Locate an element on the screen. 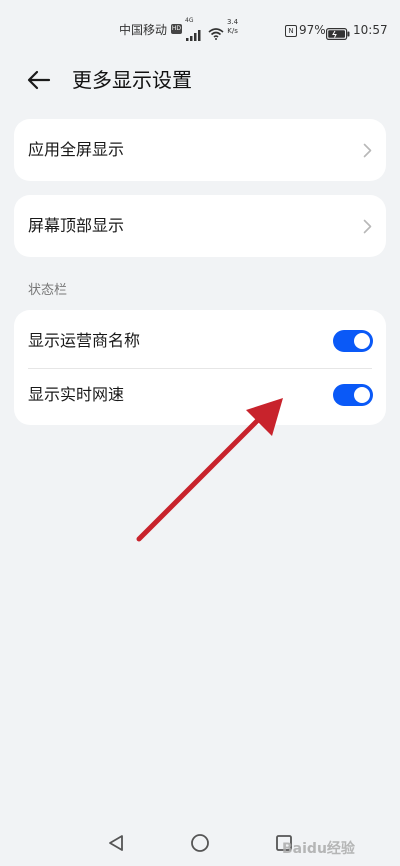  card-status-bar: 显示运营商名称 显示实时网速 is located at coordinates (200, 367).